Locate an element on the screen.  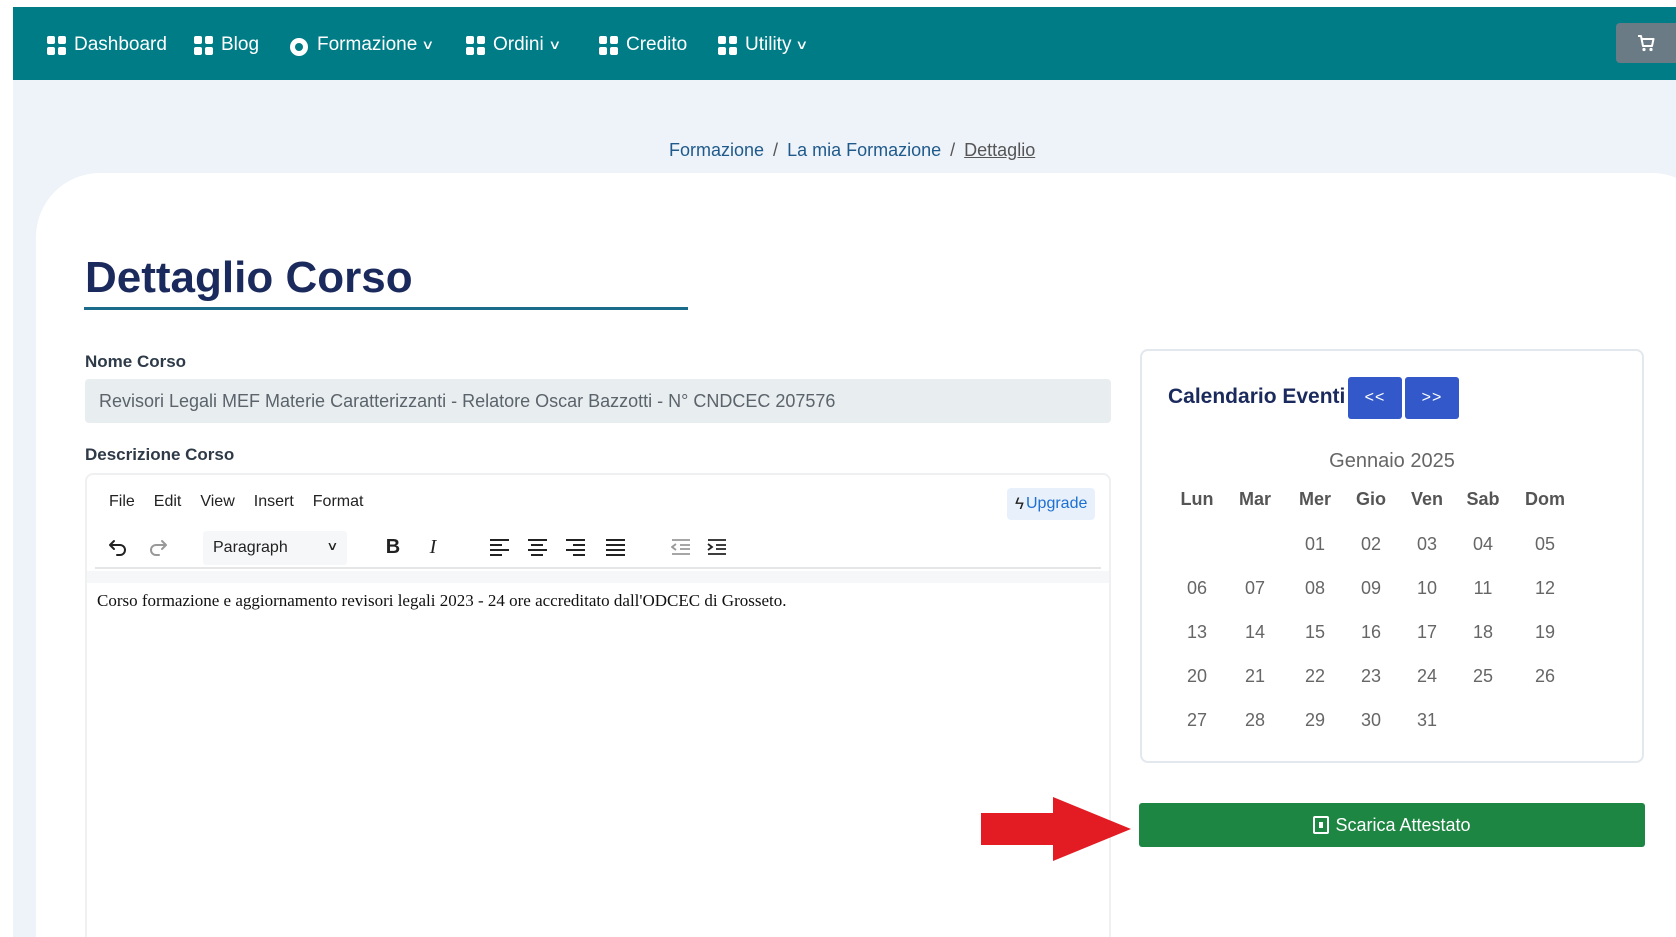
calendar-weekday: Ven is located at coordinates (1427, 499).